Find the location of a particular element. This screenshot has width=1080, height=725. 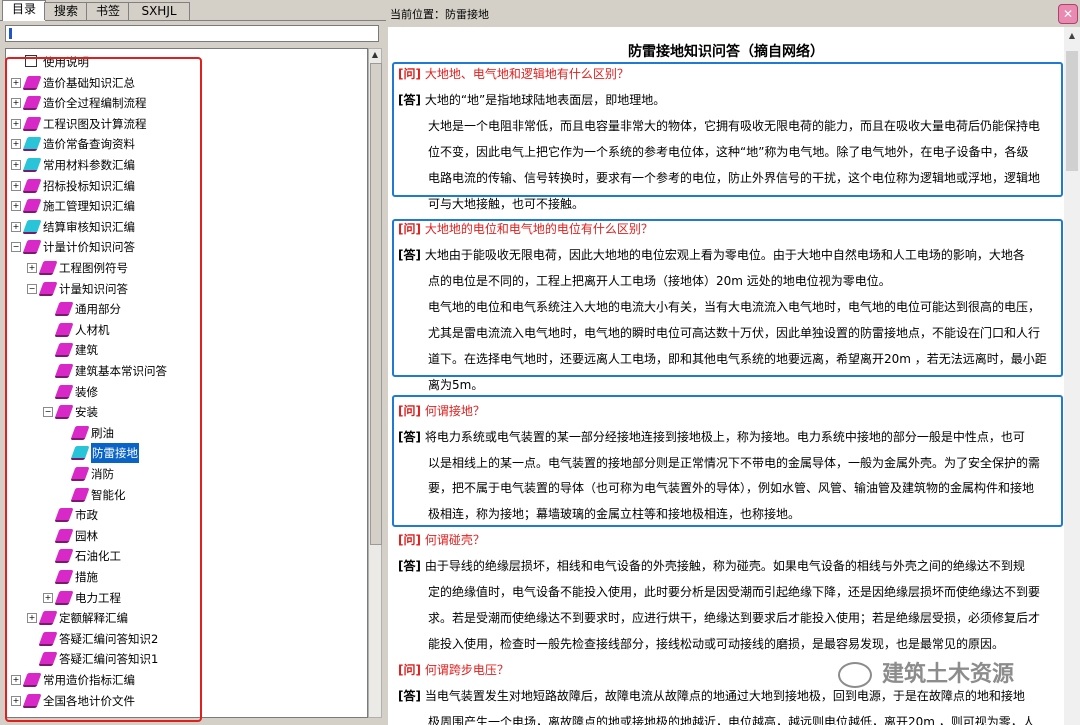

tree-node: + 定额解释汇编 is located at coordinates (183, 618).